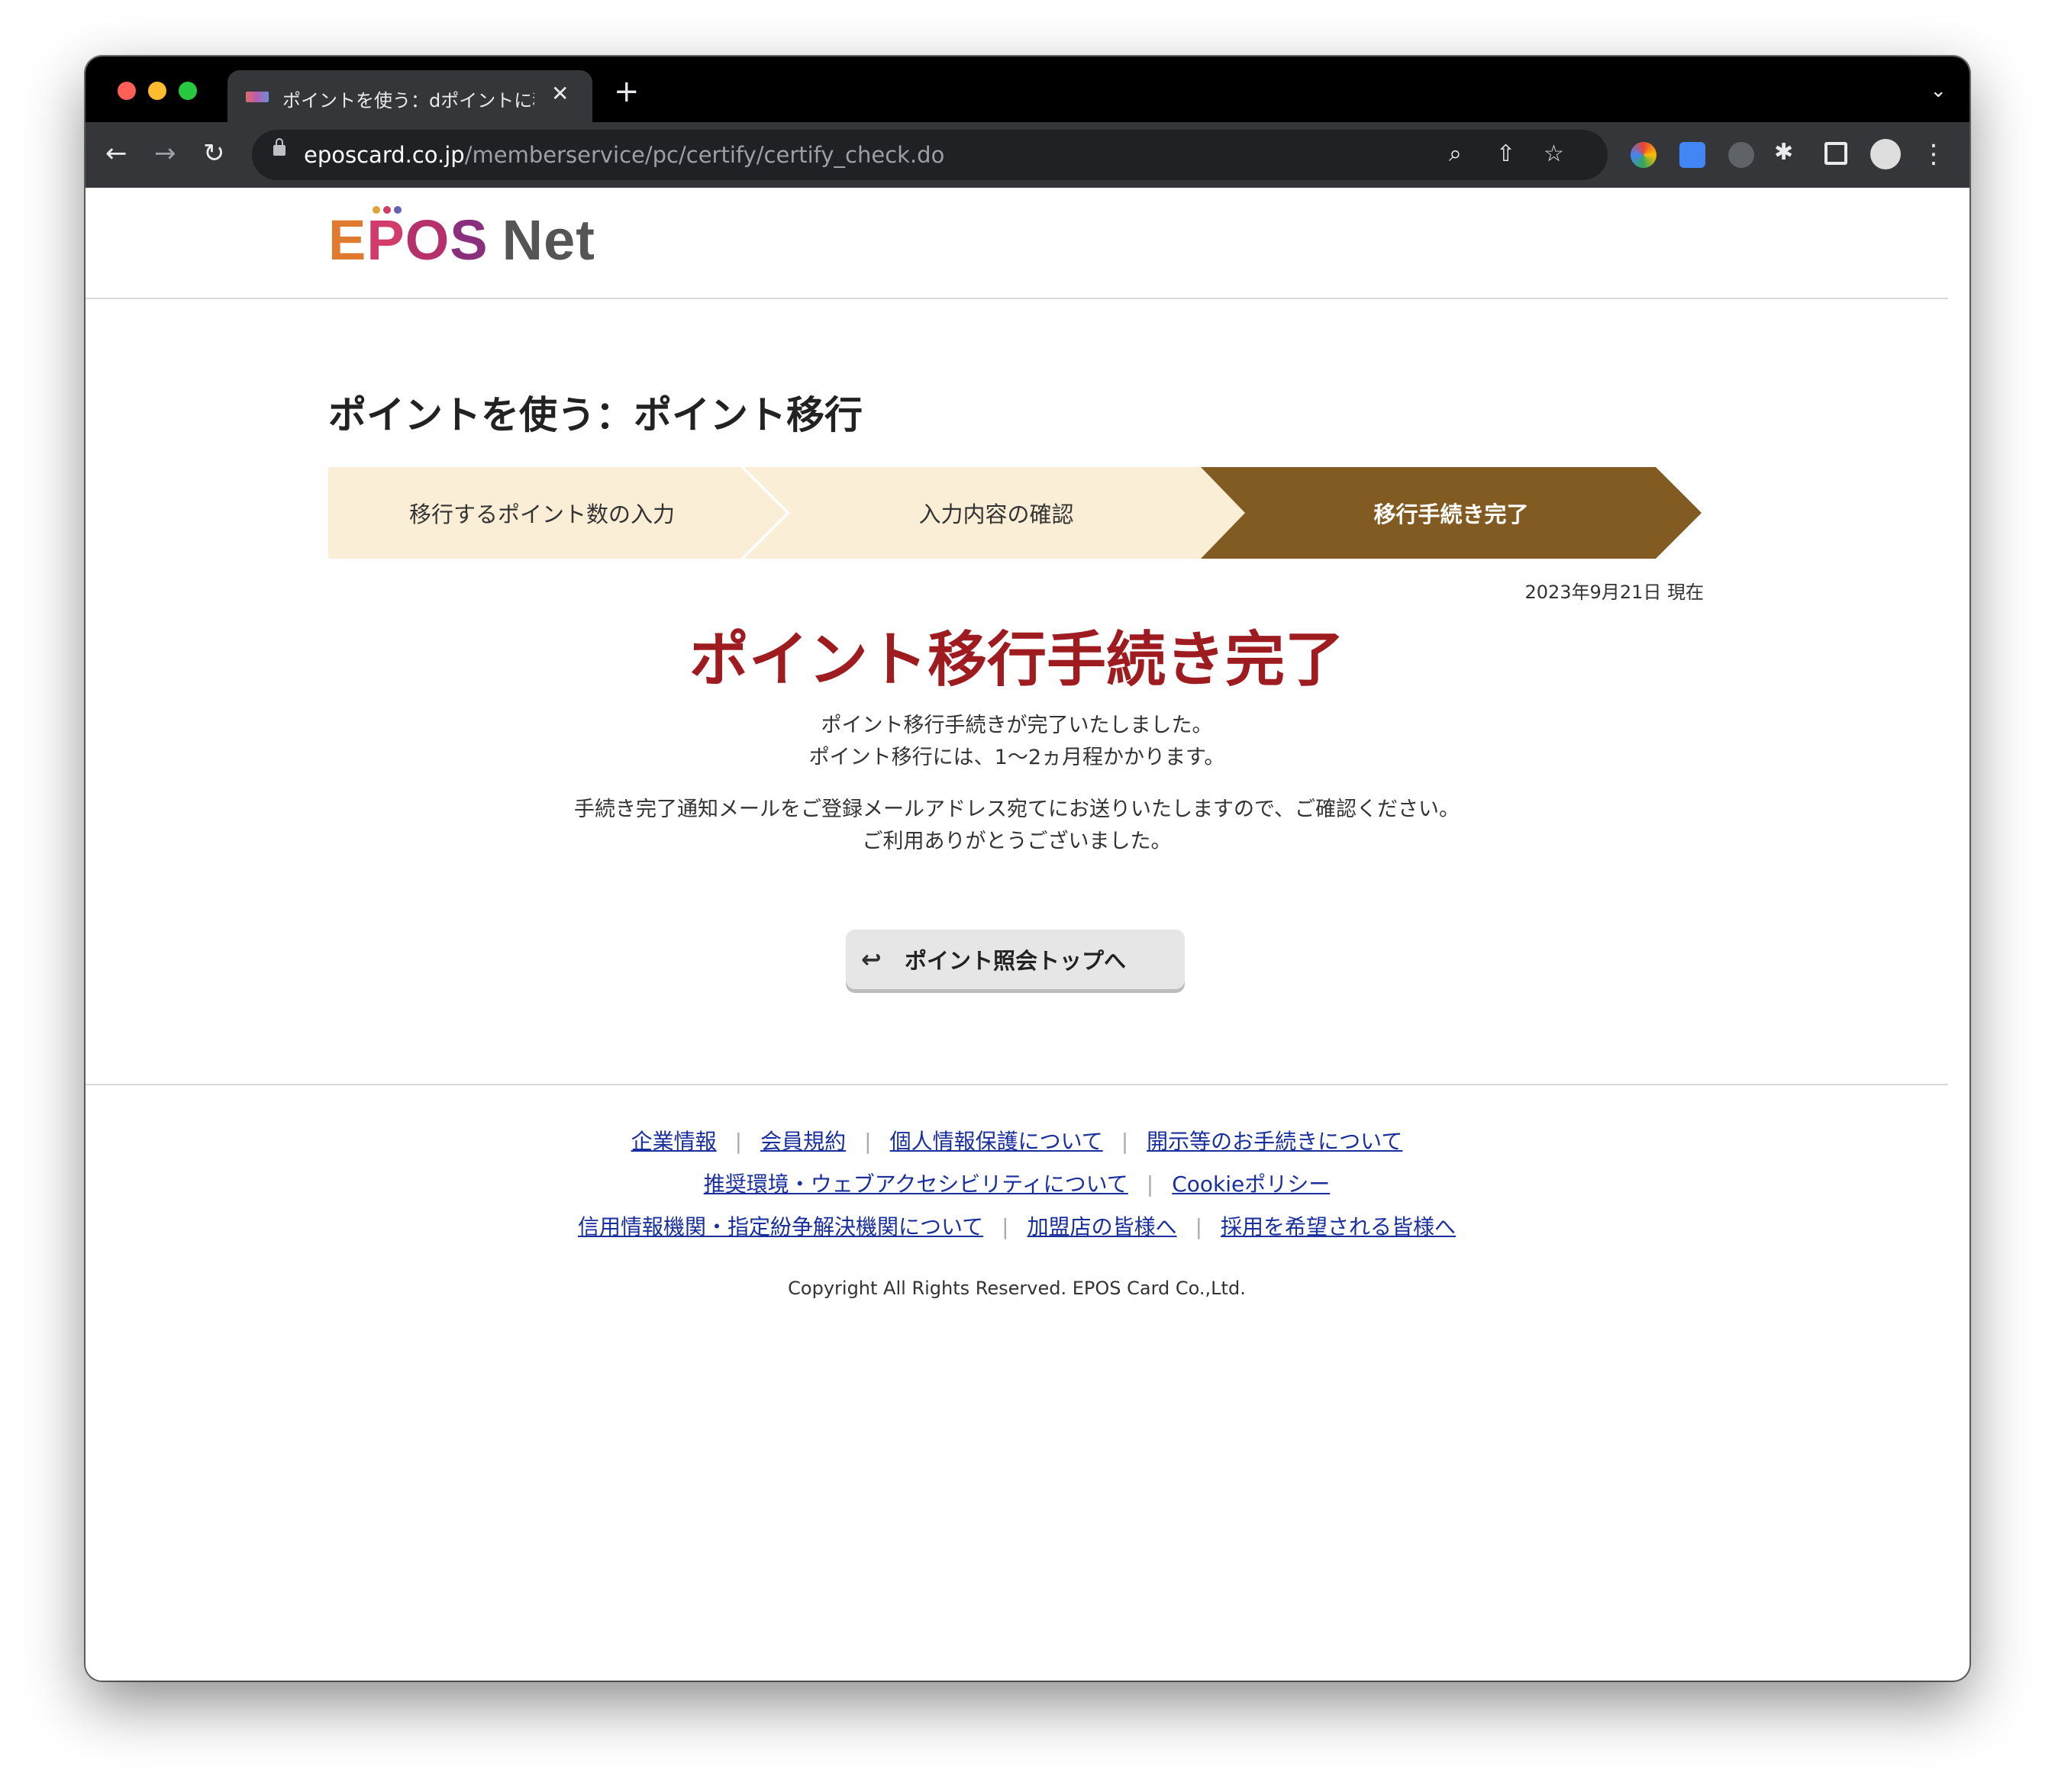 Image resolution: width=2055 pixels, height=1792 pixels. I want to click on menu-kebab-icon: ⋮, so click(1934, 154).